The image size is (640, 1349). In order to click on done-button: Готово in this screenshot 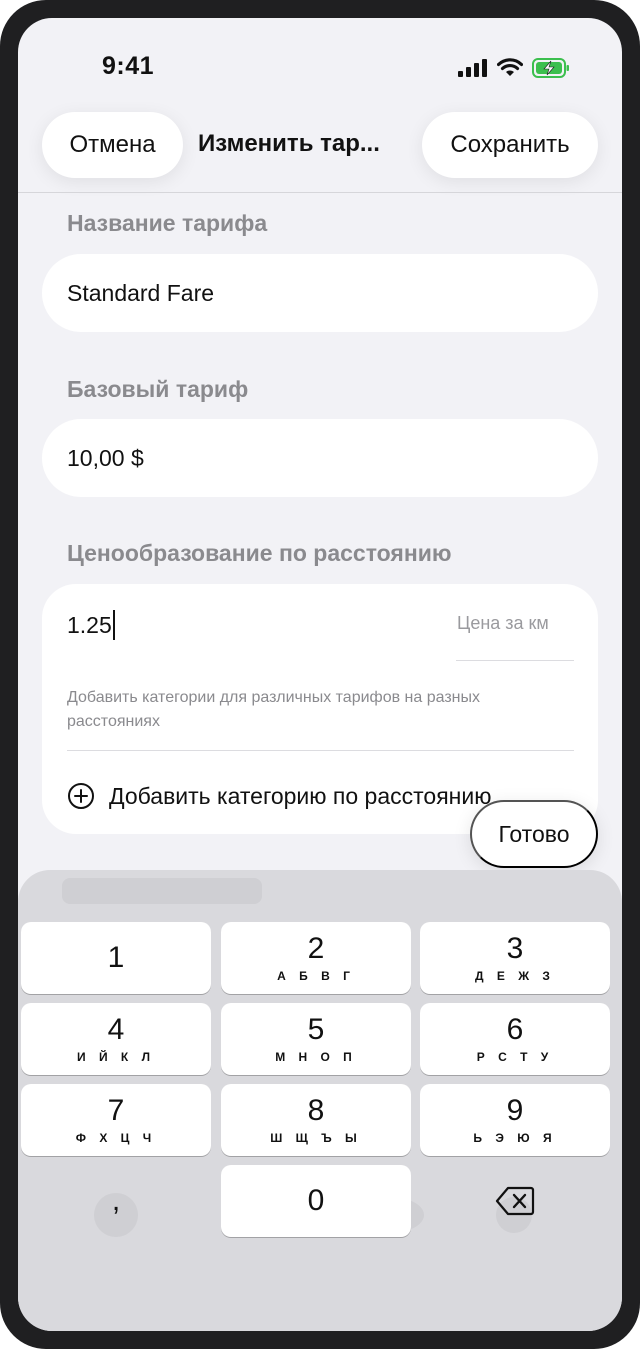, I will do `click(534, 834)`.